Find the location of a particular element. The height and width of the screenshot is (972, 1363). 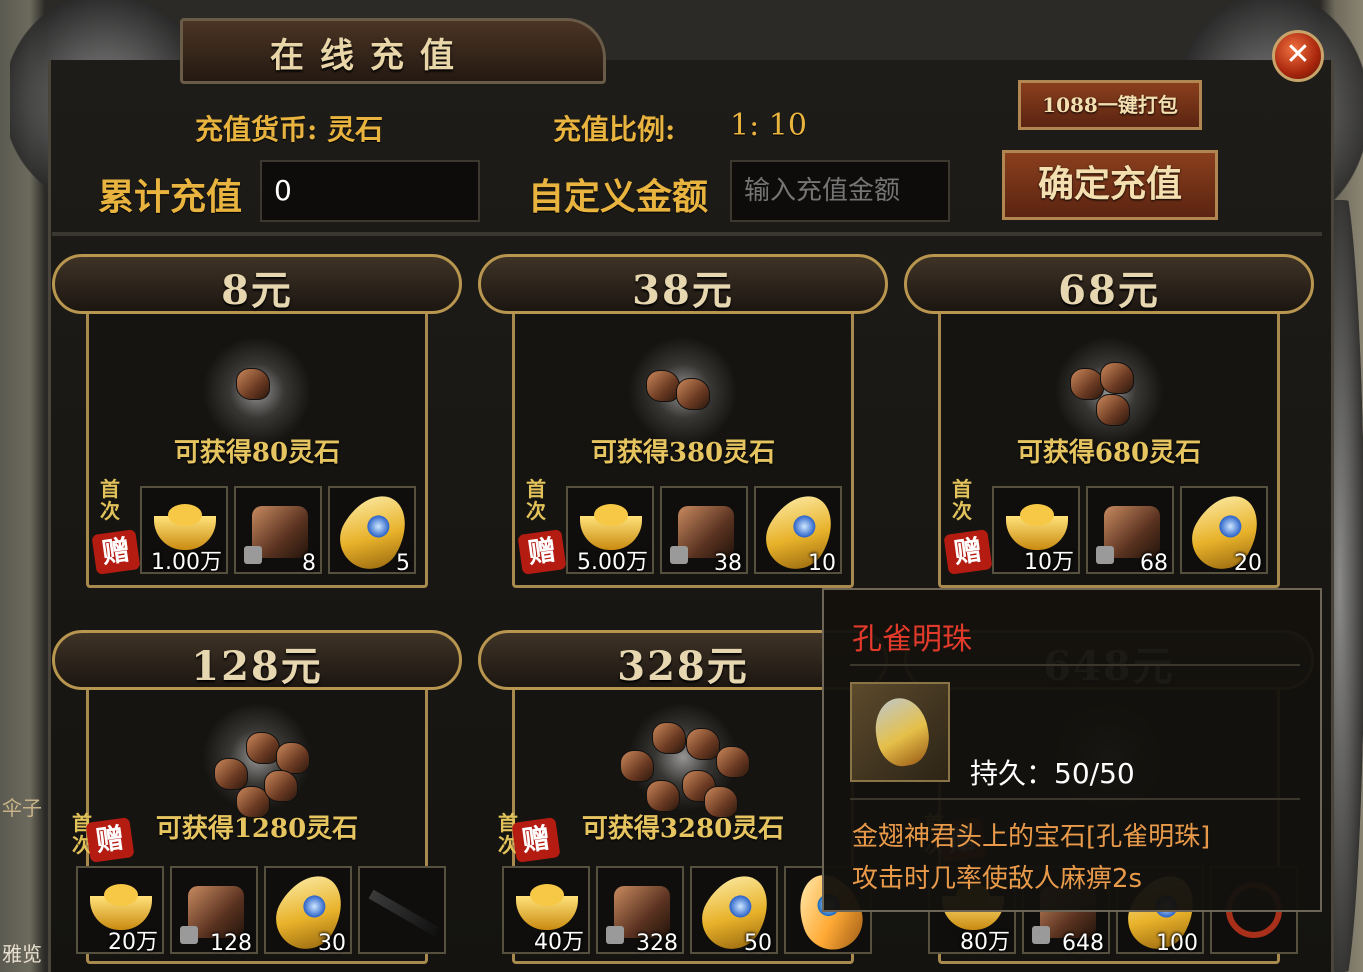

recharge-card: 128元 可获得1280灵石 首次赠 20万 128 30 is located at coordinates (257, 797).